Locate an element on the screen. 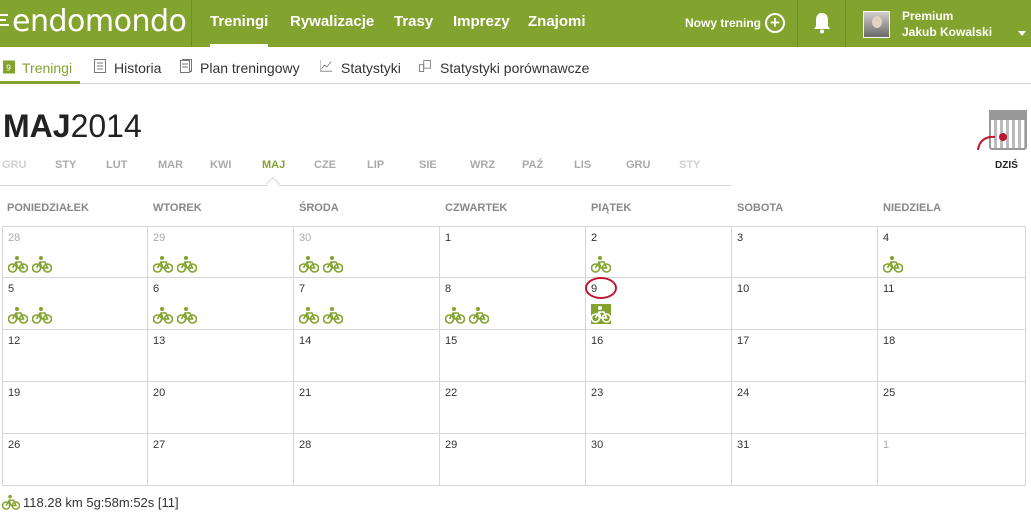 This screenshot has height=517, width=1031. calendar-day: 11 is located at coordinates (952, 304).